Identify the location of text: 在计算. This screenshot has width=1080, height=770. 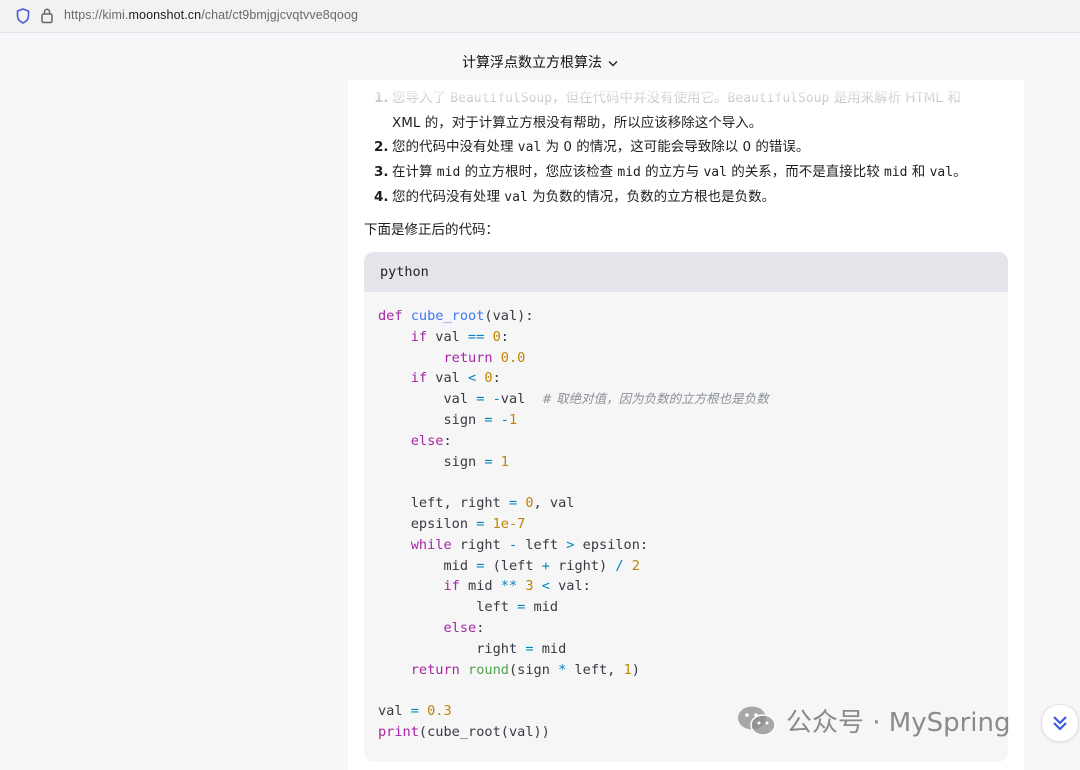
(414, 172).